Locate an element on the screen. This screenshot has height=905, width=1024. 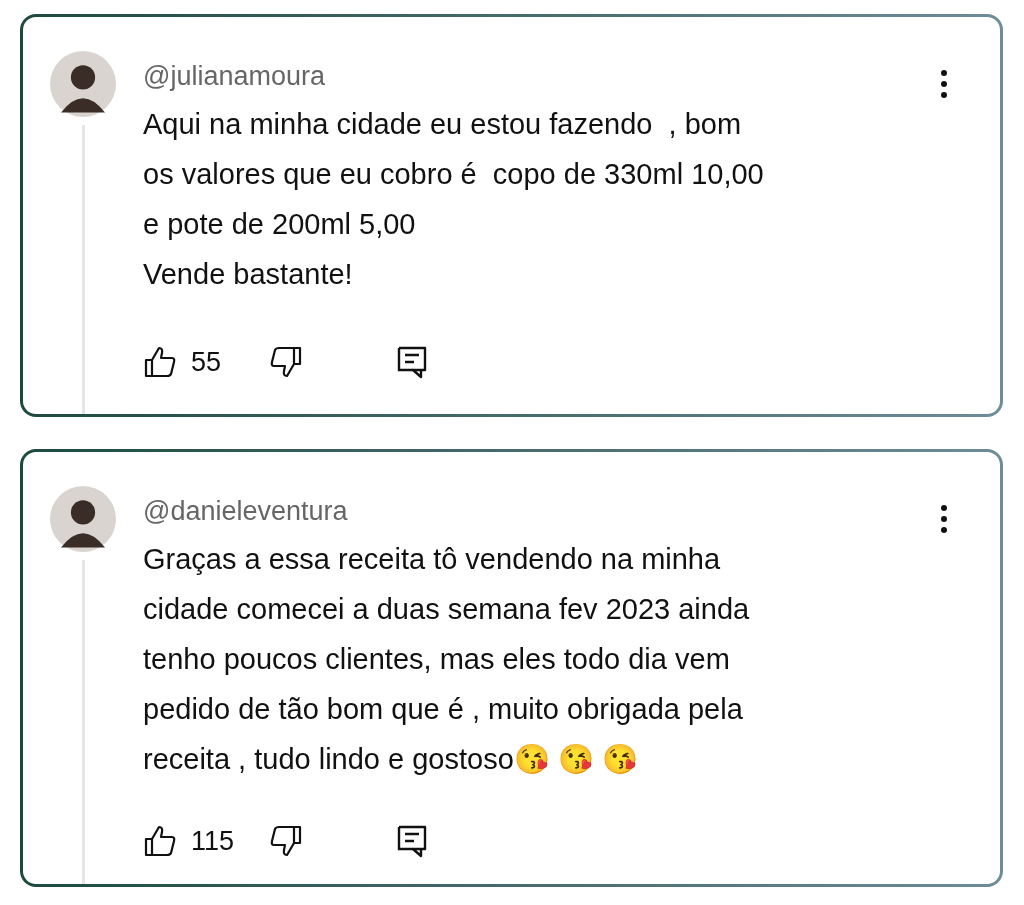
comment-text: Aqui na minha cidade eu estou fazendo , bom os valores que eu cobro é copo de 330ml 10,00 e pote de 200ml 5,00 Vende bastante! is located at coordinates (454, 199).